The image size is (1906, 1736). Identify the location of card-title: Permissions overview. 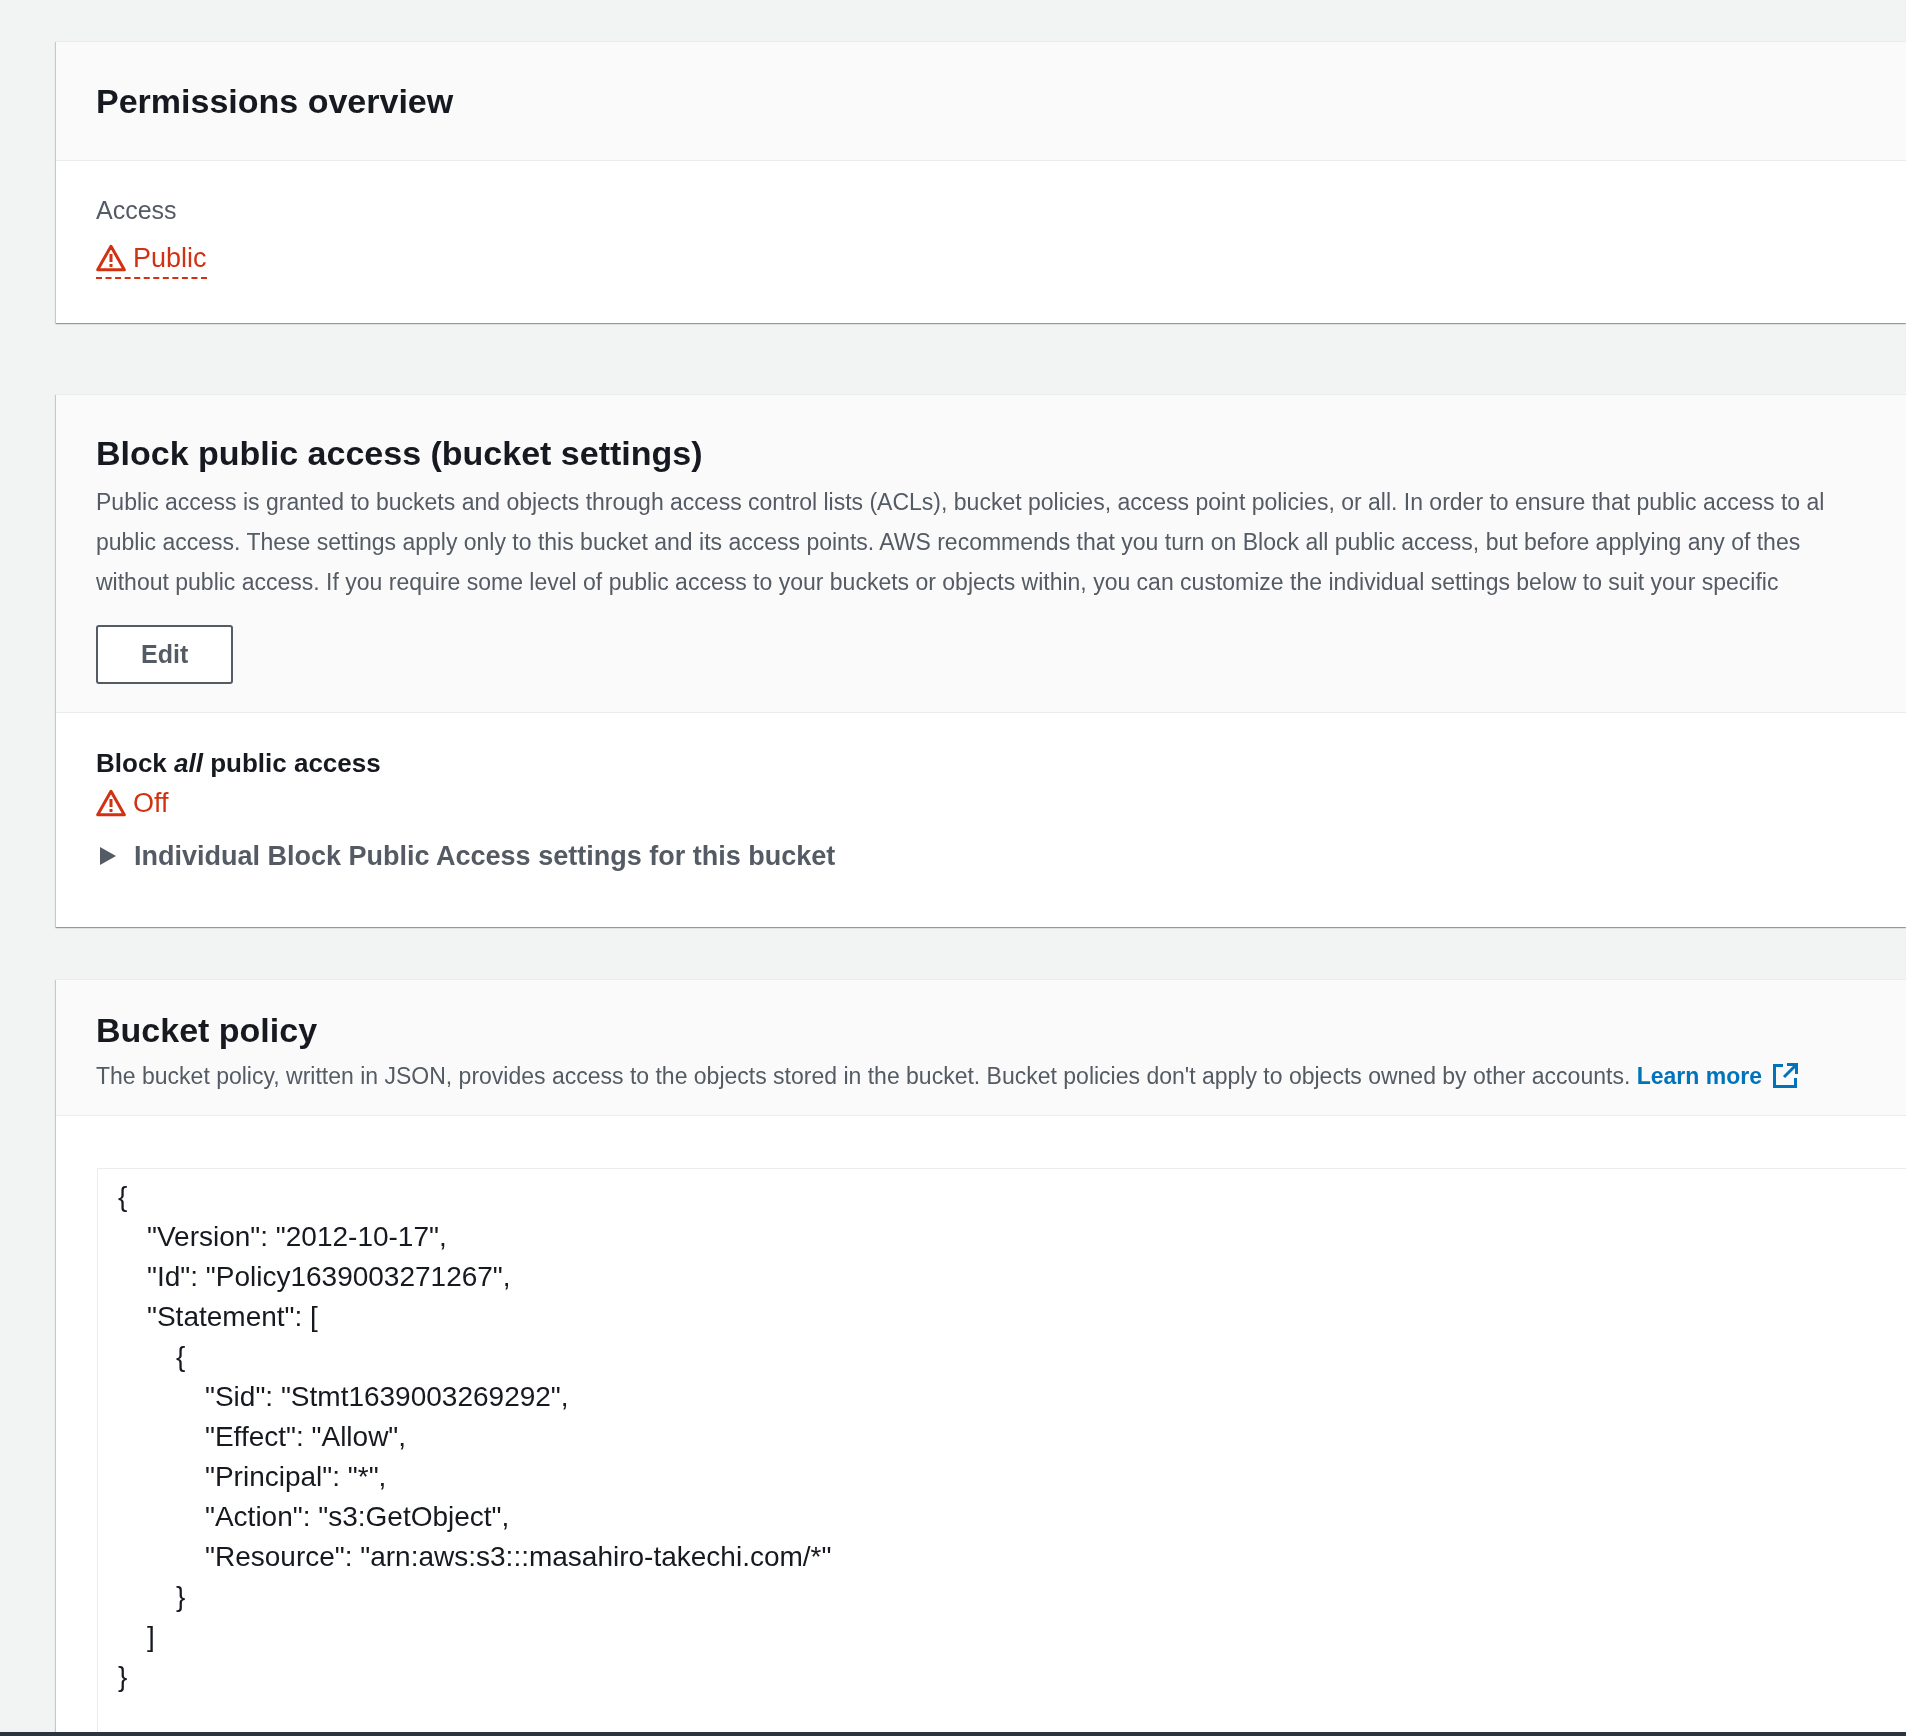
(275, 101).